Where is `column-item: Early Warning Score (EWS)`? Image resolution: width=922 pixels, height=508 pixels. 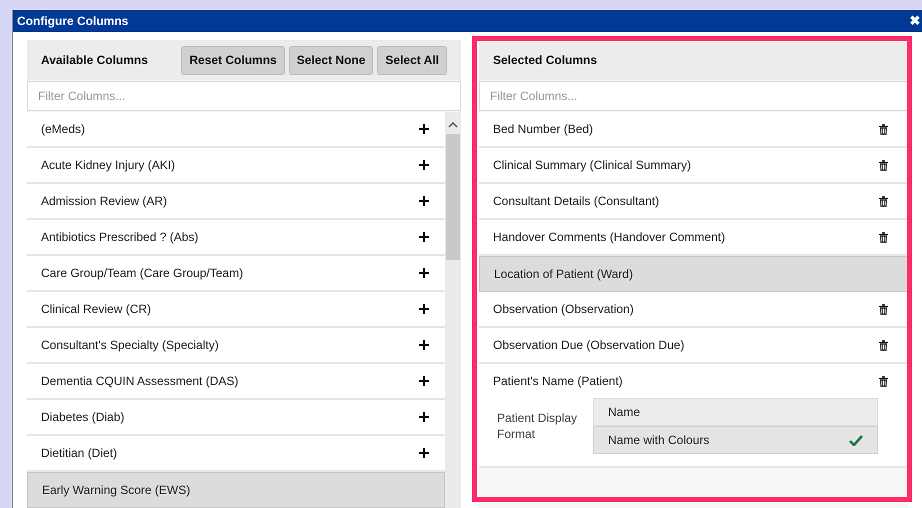 column-item: Early Warning Score (EWS) is located at coordinates (236, 490).